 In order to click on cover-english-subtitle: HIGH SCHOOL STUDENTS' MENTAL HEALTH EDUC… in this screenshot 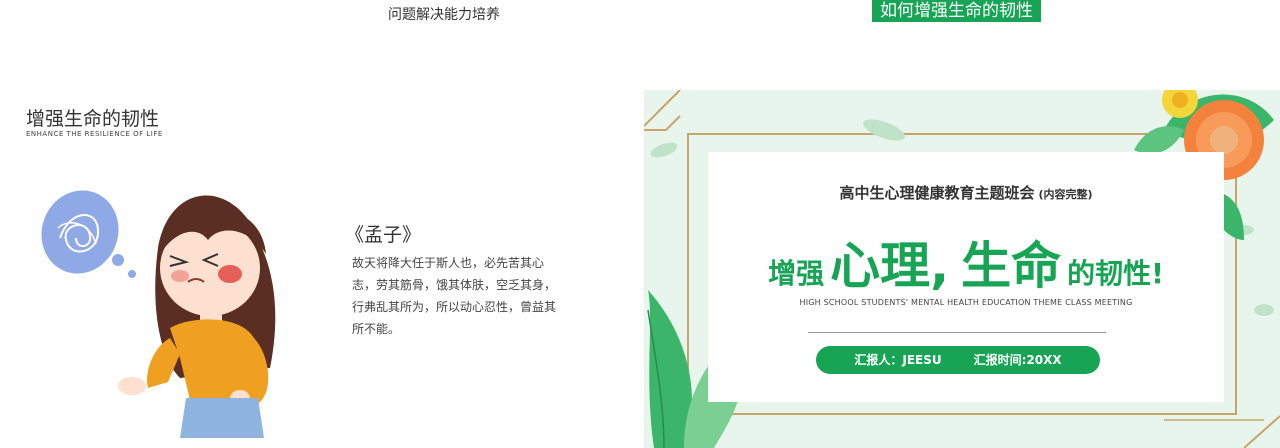, I will do `click(966, 302)`.